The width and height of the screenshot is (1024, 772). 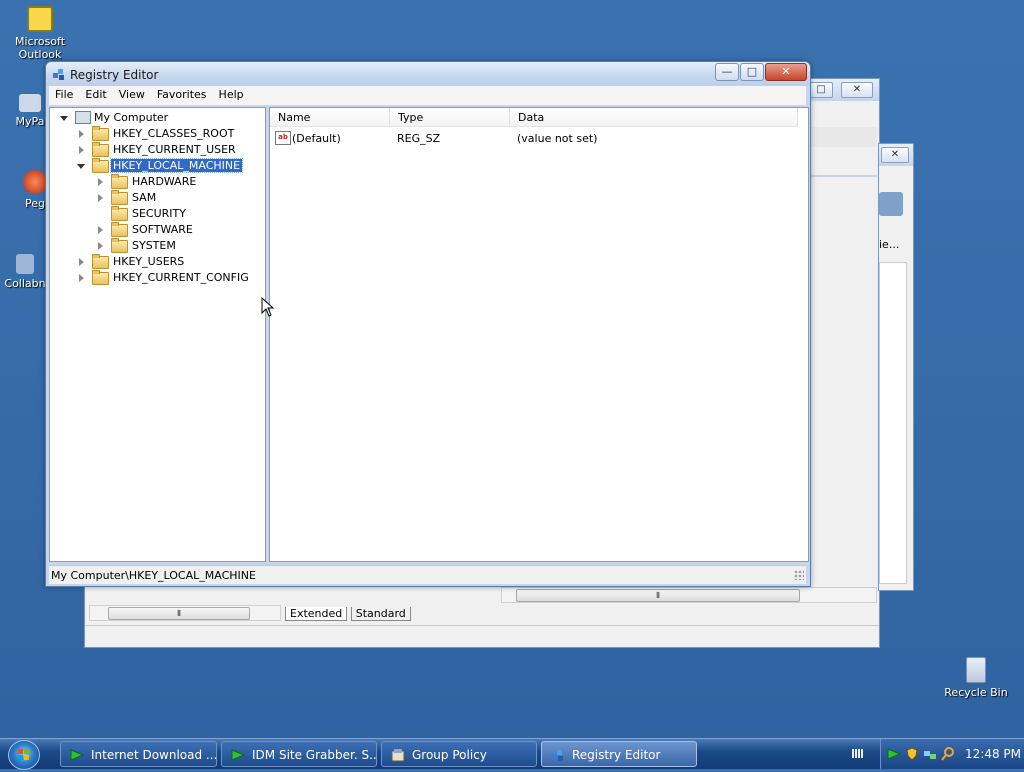 What do you see at coordinates (83, 117) in the screenshot?
I see `computer-icon` at bounding box center [83, 117].